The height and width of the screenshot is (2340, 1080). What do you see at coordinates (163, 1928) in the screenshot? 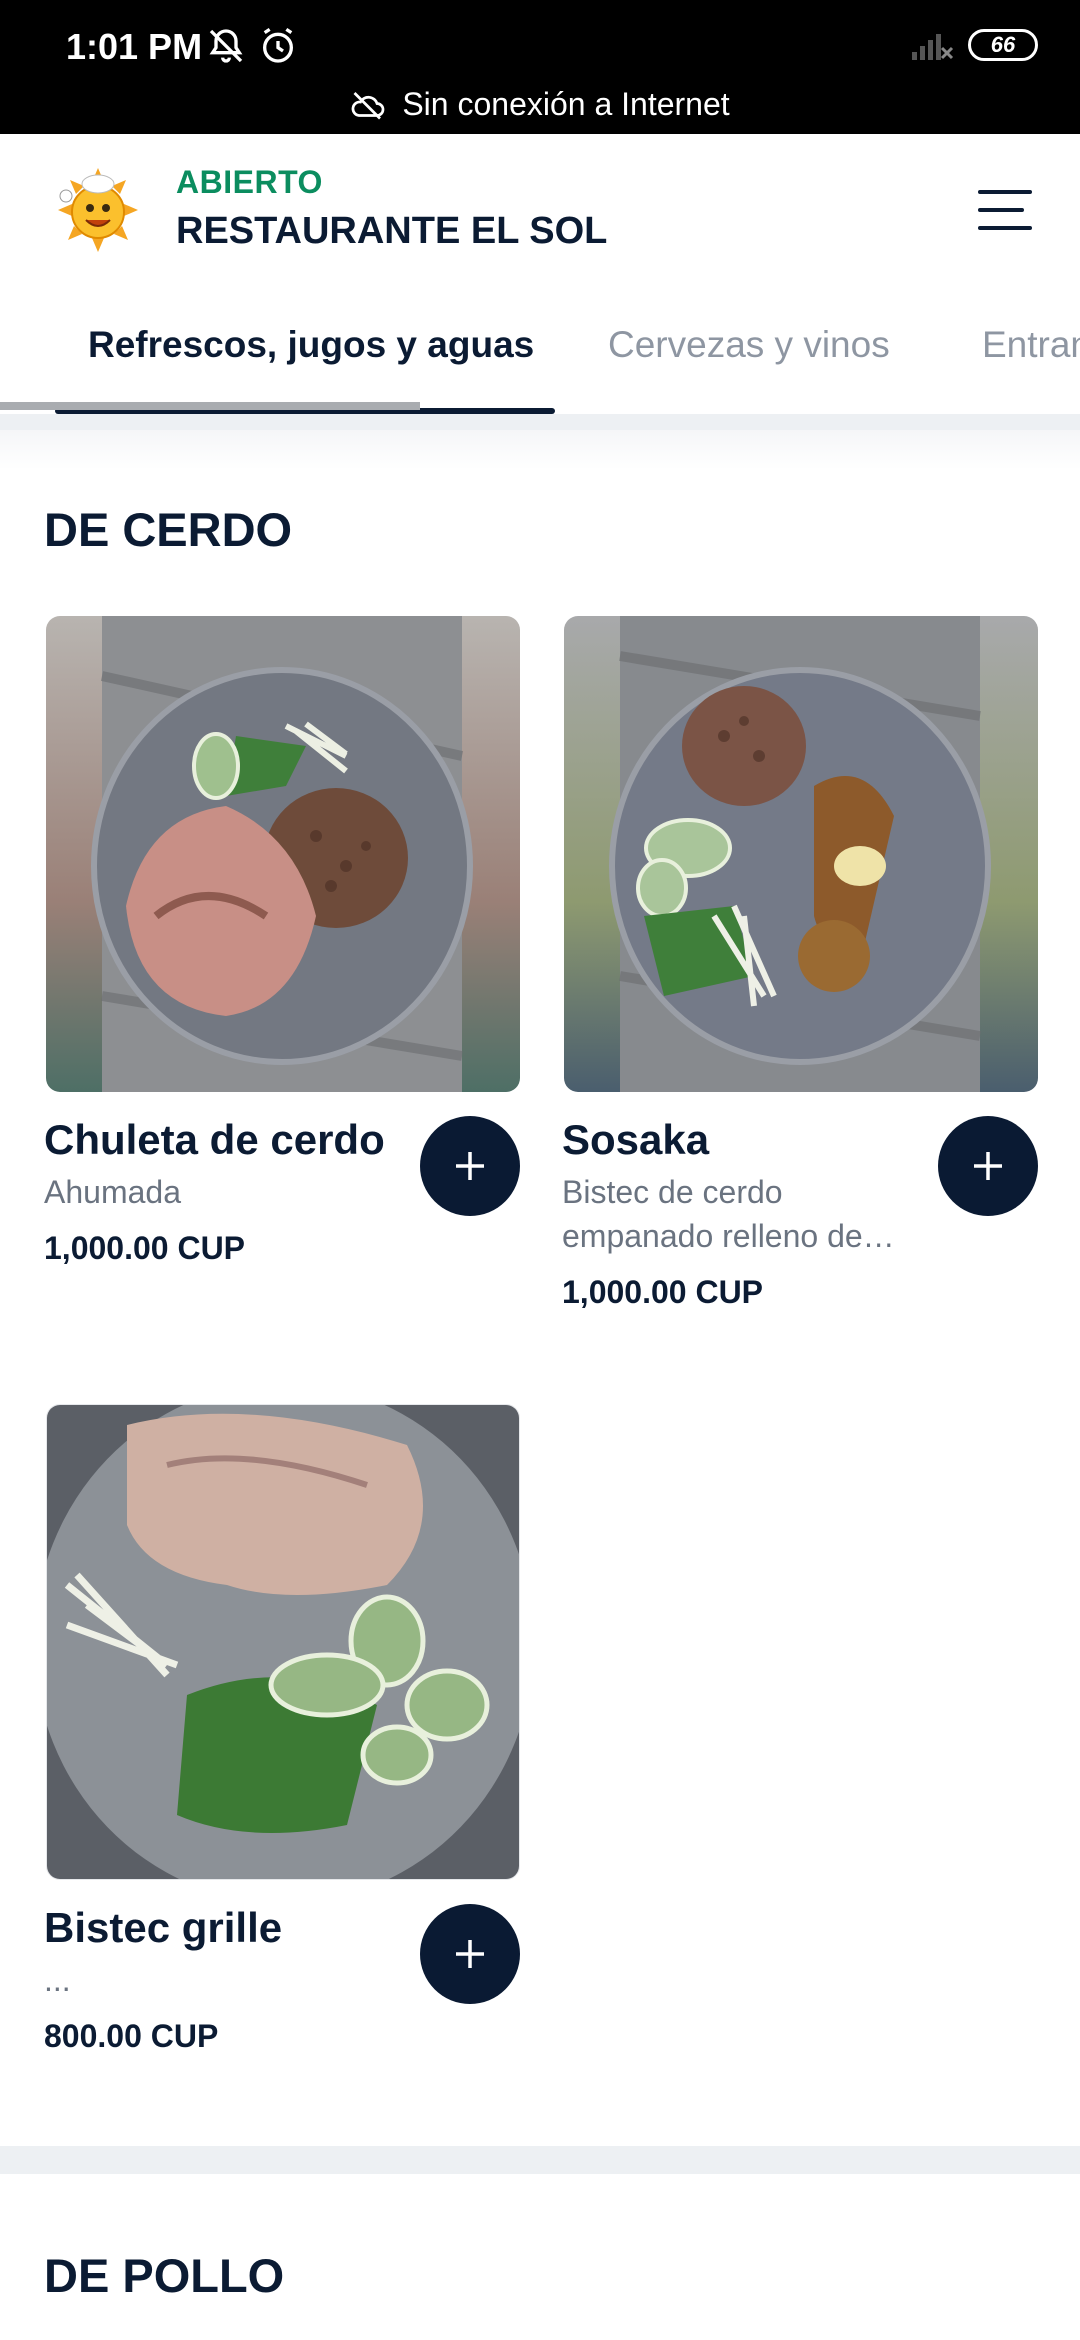
I see `product-name: Bistec grille` at bounding box center [163, 1928].